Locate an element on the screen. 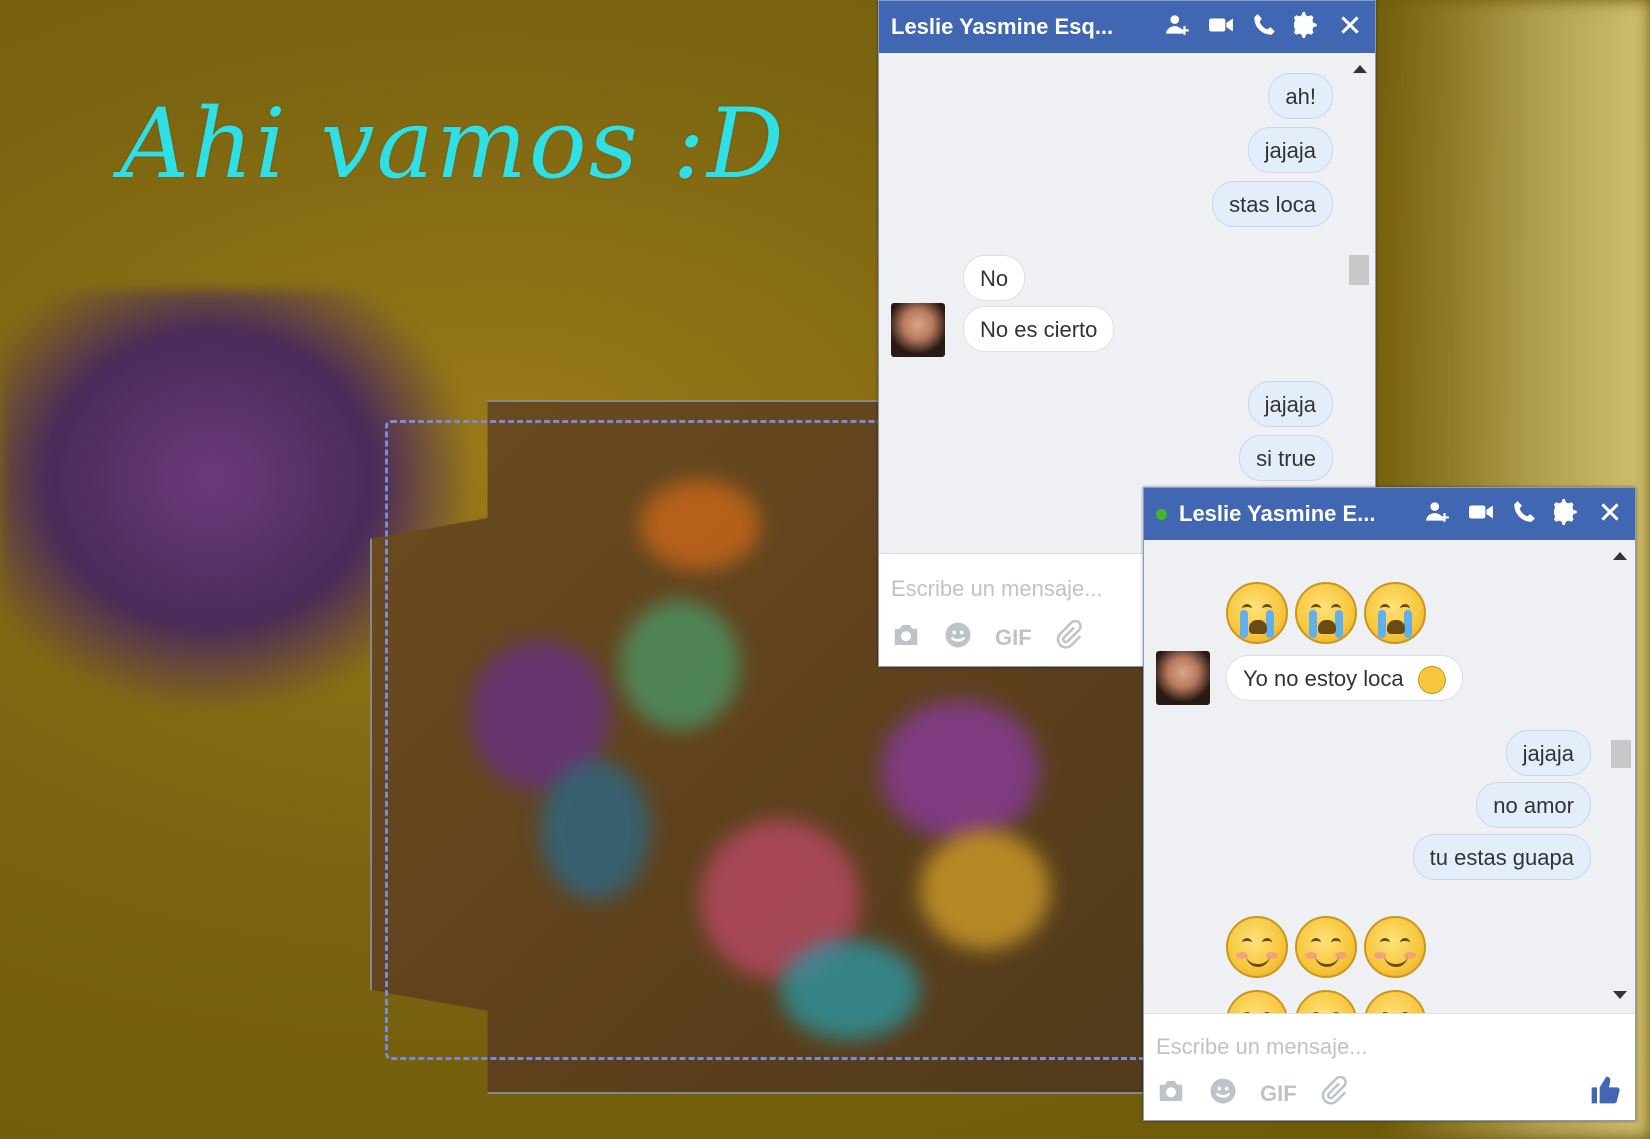  message-bubble: si true is located at coordinates (1286, 458).